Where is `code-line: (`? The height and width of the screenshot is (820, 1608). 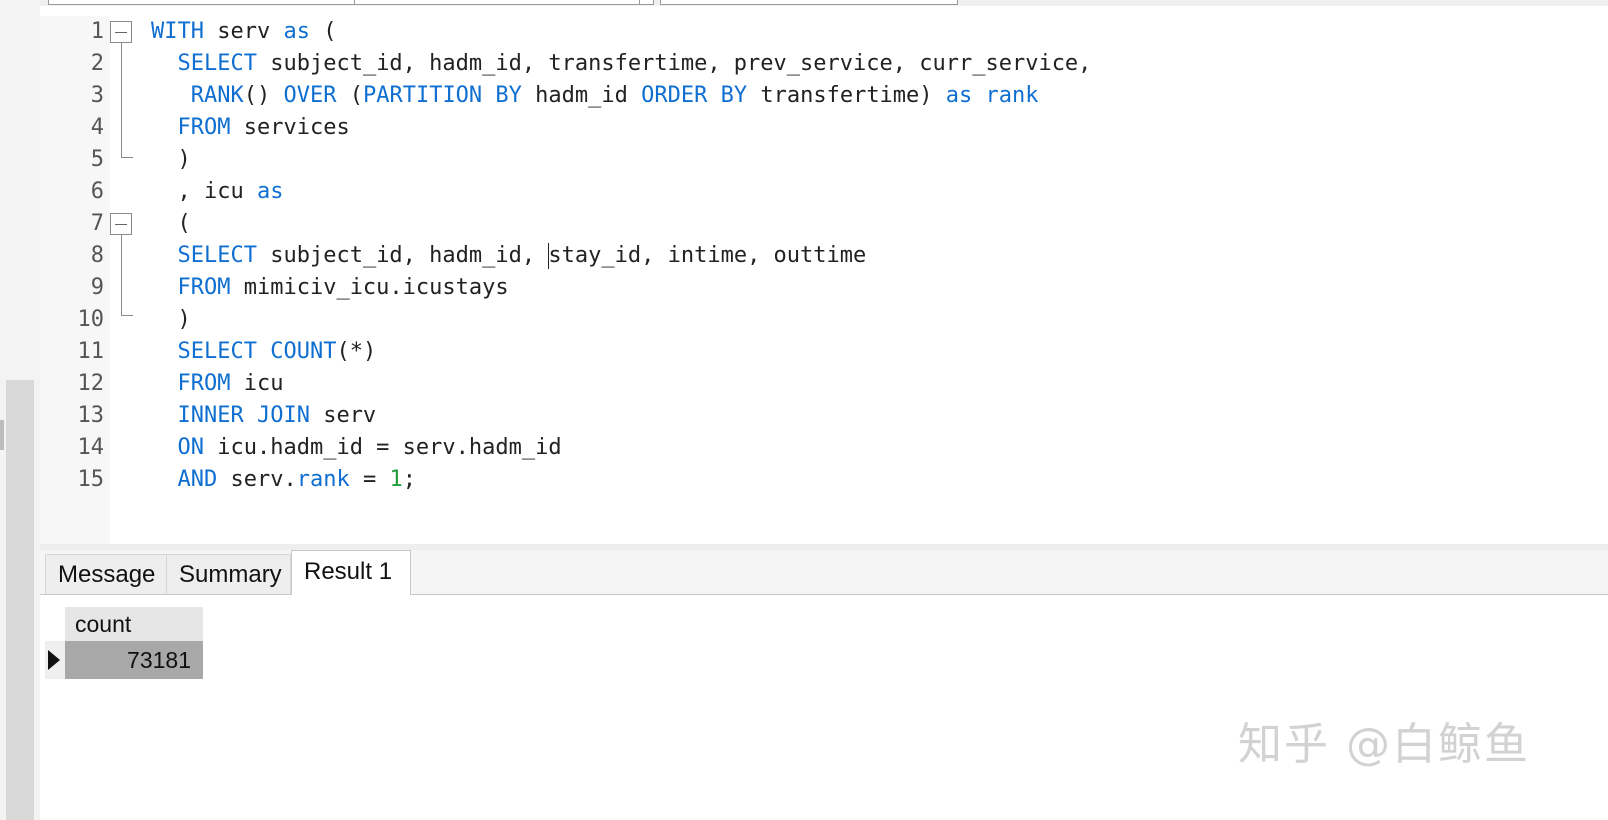
code-line: ( is located at coordinates (171, 223).